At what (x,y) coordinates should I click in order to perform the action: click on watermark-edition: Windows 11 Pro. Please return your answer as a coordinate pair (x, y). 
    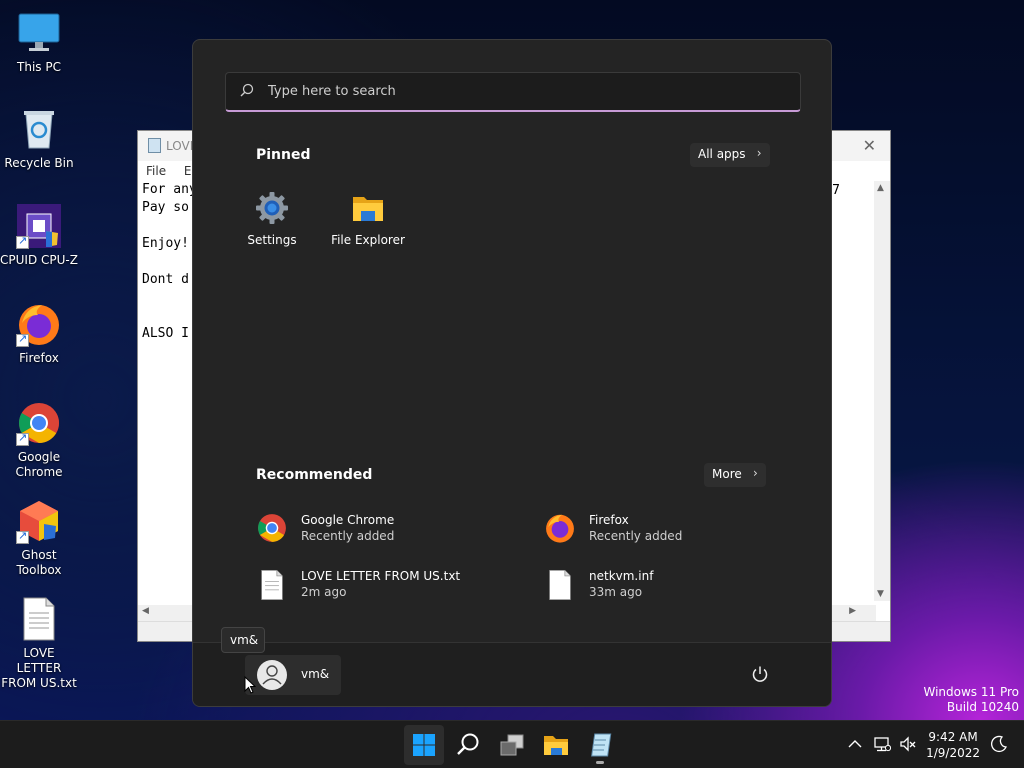
    Looking at the image, I should click on (971, 692).